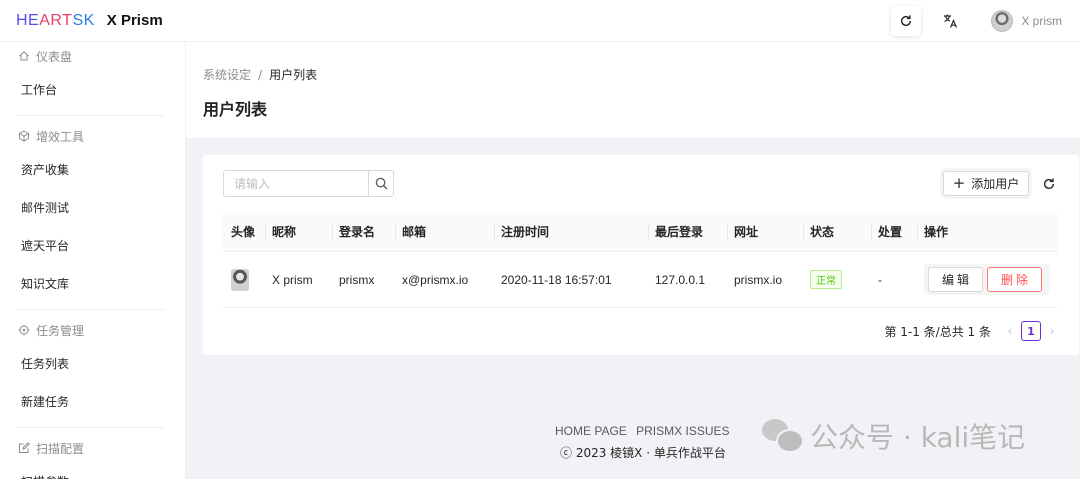 The height and width of the screenshot is (479, 1080). What do you see at coordinates (92, 207) in the screenshot?
I see `sidebar-item-mail-test: 邮件测试` at bounding box center [92, 207].